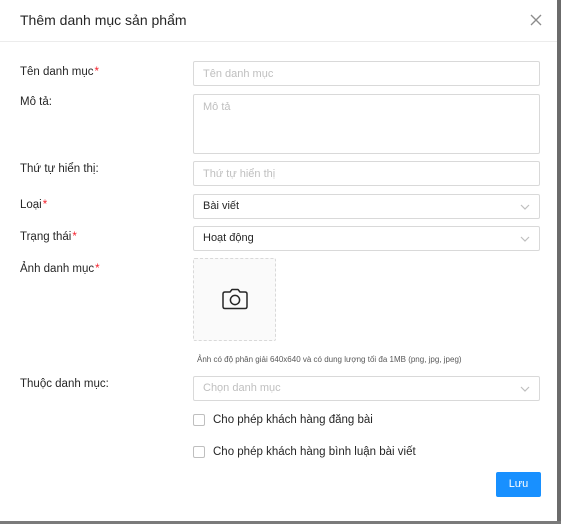 Image resolution: width=561 pixels, height=524 pixels. What do you see at coordinates (278, 21) in the screenshot?
I see `modal-header: Thêm danh mục sản phẩm` at bounding box center [278, 21].